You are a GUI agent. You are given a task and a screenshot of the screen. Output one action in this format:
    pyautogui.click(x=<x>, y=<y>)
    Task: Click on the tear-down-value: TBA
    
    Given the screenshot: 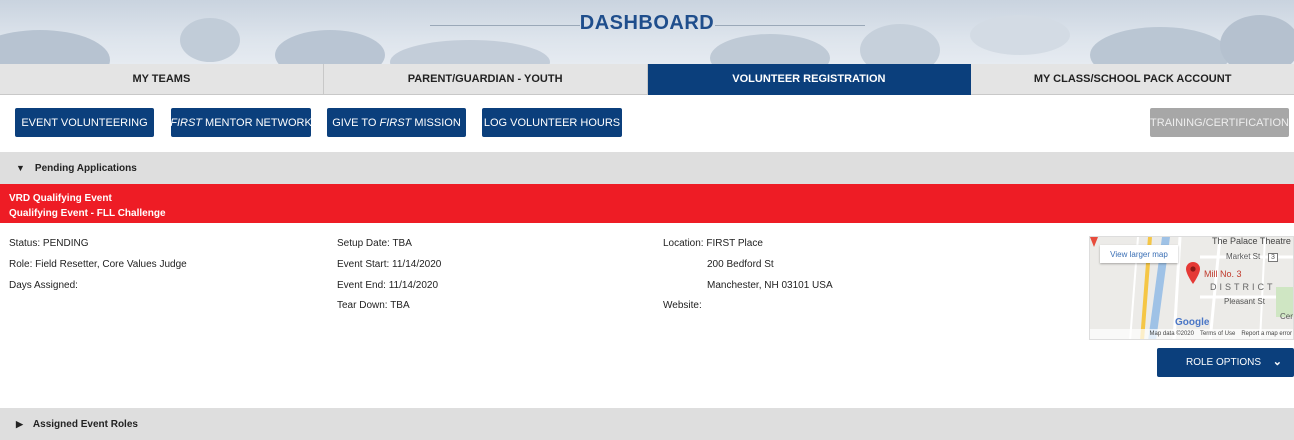 What is the action you would take?
    pyautogui.click(x=400, y=305)
    